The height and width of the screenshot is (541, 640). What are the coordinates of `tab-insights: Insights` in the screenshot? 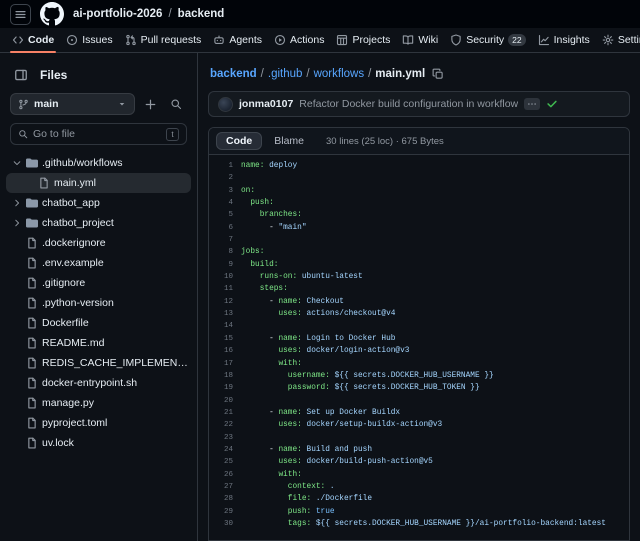 It's located at (564, 40).